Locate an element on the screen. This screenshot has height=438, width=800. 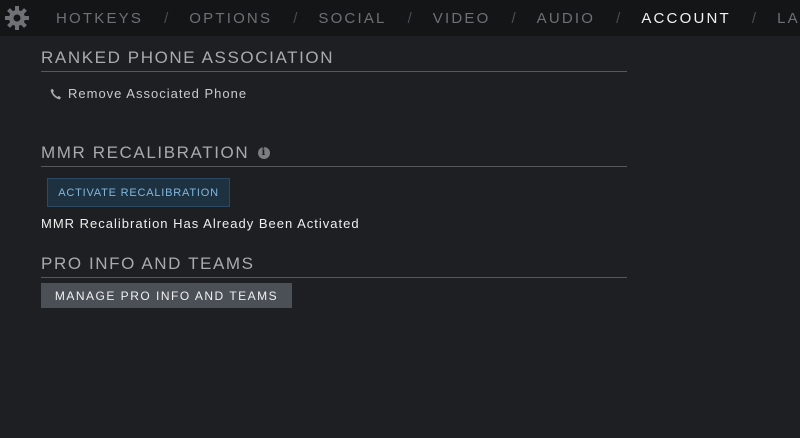
activate-recalibration-button: ACTIVATE RECALIBRATION is located at coordinates (138, 192).